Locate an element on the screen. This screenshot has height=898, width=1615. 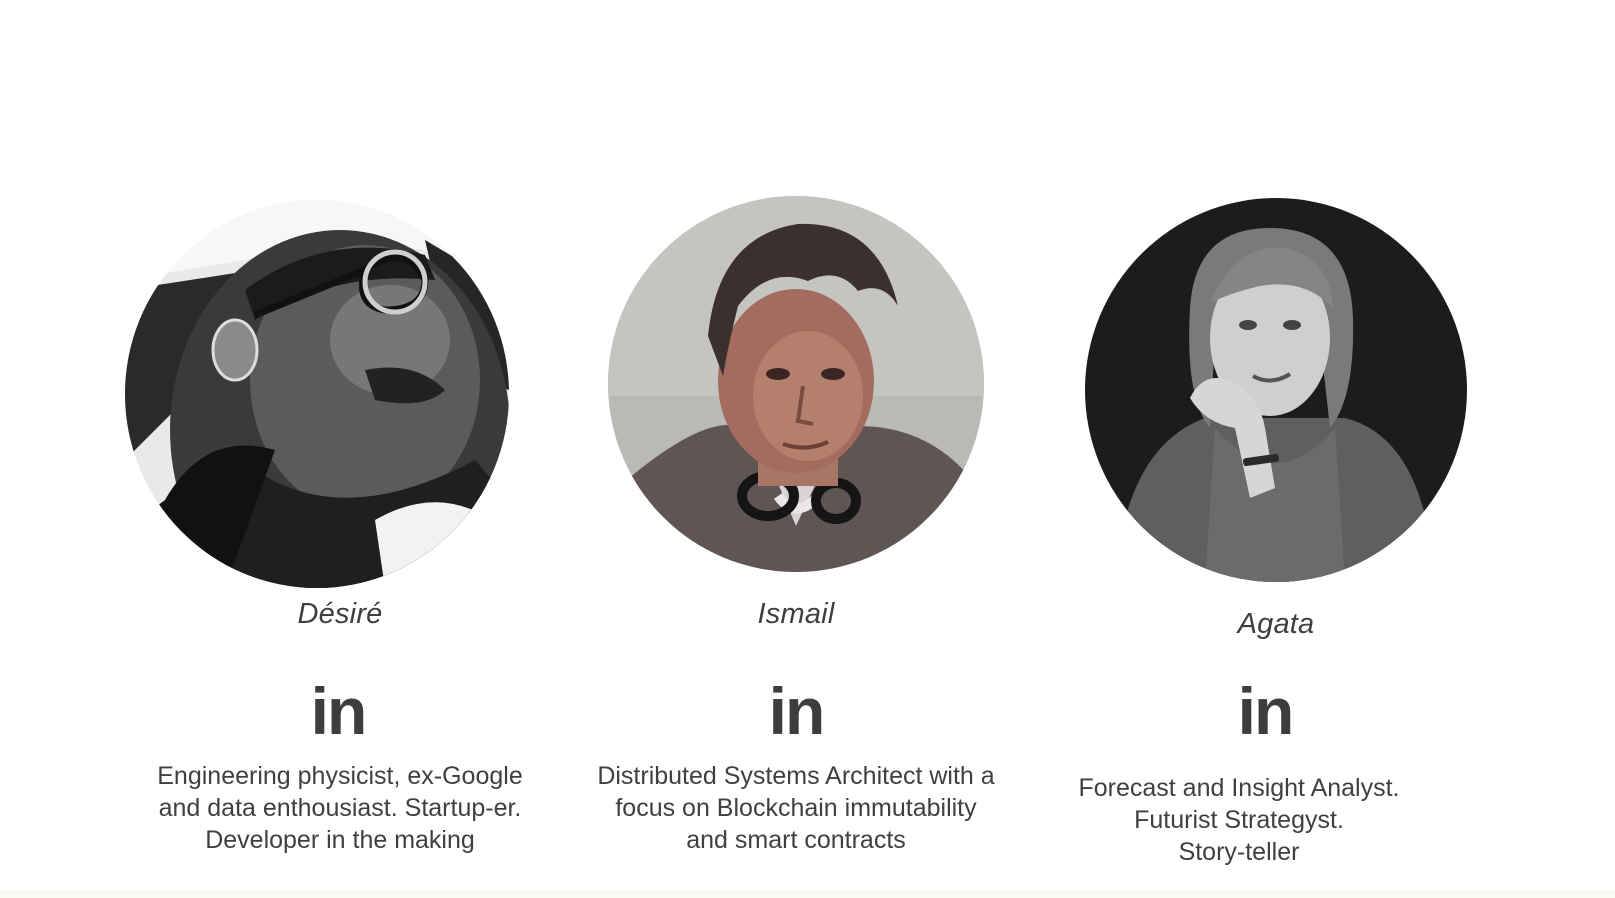
bio-line: and data enthousiast. Startup-er. is located at coordinates (340, 808).